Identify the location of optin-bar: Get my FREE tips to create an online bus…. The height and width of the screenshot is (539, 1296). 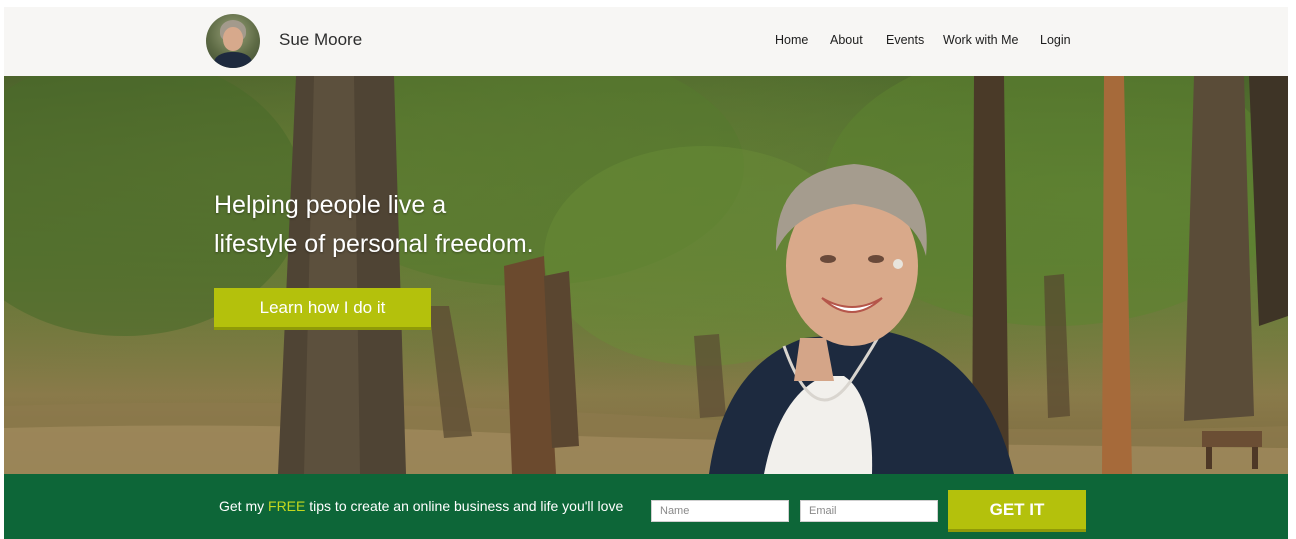
(646, 506).